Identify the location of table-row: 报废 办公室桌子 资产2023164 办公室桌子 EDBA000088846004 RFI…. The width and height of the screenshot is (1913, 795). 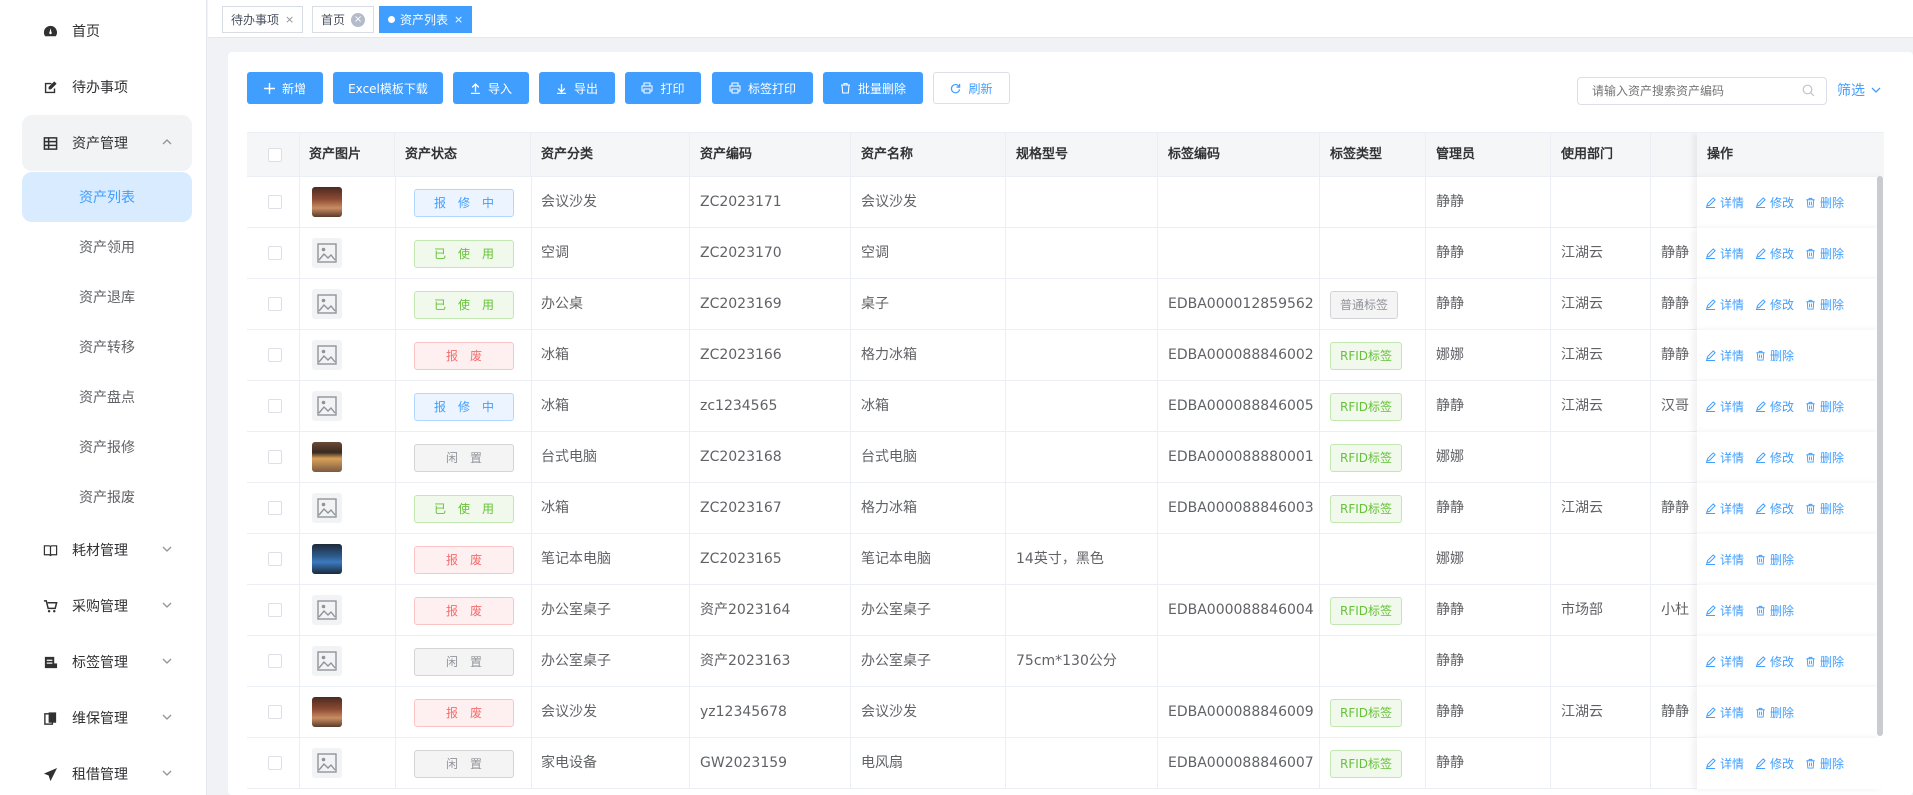
(1065, 610).